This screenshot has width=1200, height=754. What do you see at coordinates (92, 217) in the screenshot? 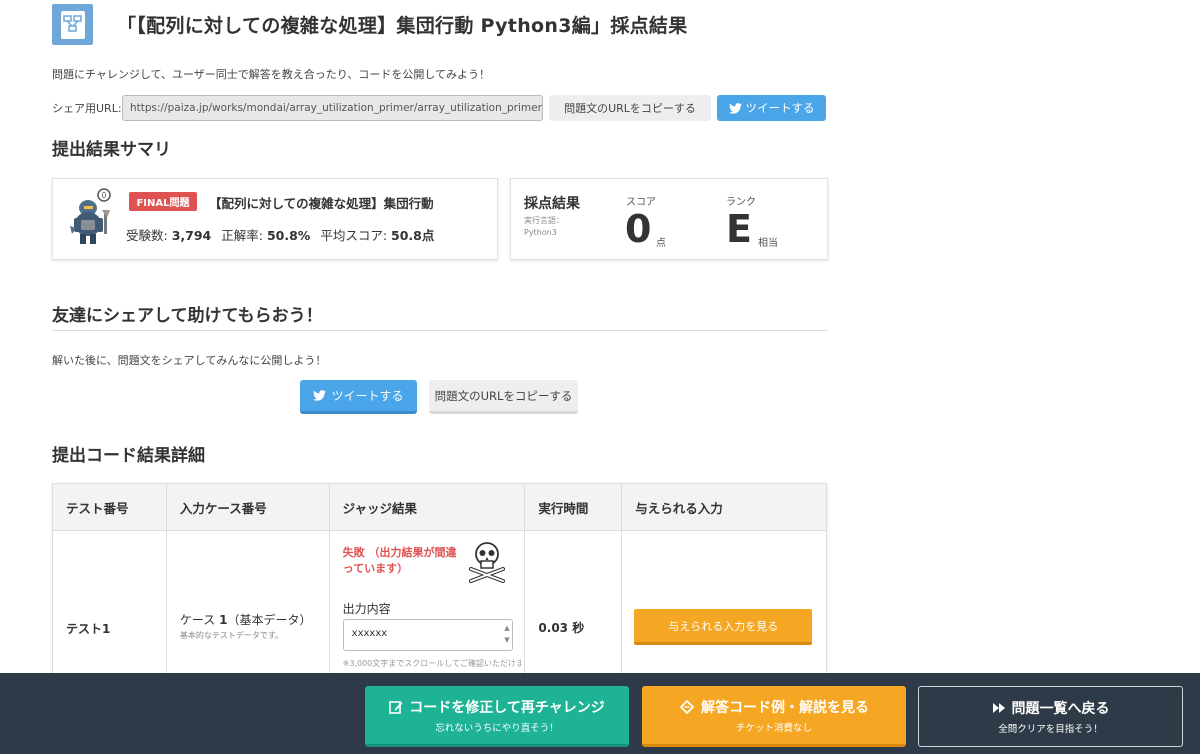
I see `monster-avatar: 0` at bounding box center [92, 217].